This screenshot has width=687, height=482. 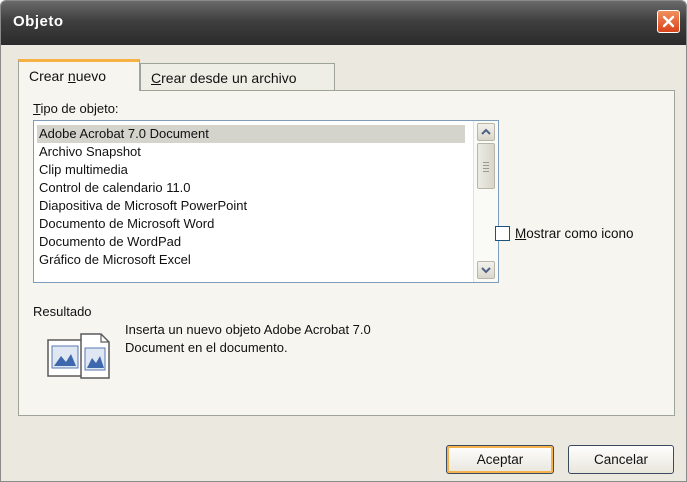 What do you see at coordinates (38, 21) in the screenshot?
I see `dialog-title: Objeto` at bounding box center [38, 21].